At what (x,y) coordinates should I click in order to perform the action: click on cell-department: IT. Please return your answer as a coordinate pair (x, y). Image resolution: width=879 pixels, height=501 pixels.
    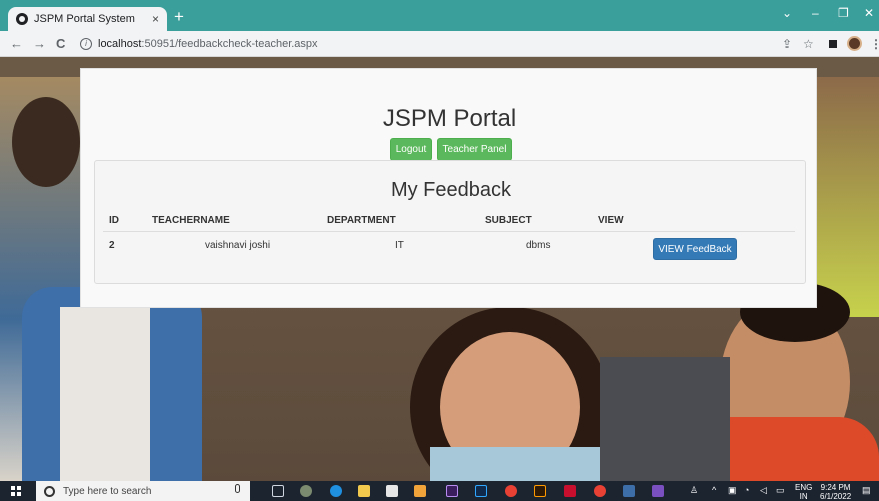
    Looking at the image, I should click on (399, 245).